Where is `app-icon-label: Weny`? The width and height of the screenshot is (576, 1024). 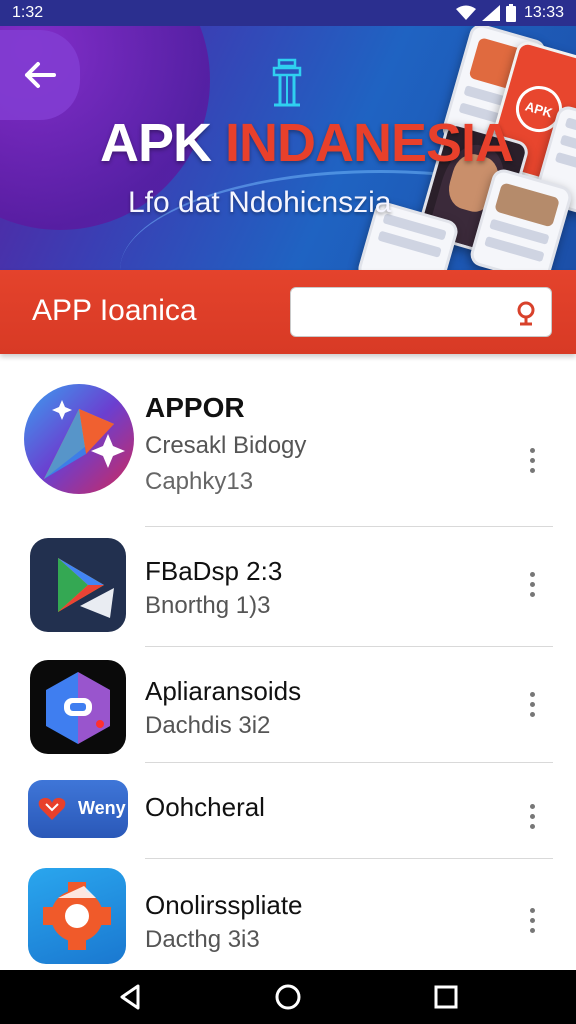
app-icon-label: Weny is located at coordinates (102, 808).